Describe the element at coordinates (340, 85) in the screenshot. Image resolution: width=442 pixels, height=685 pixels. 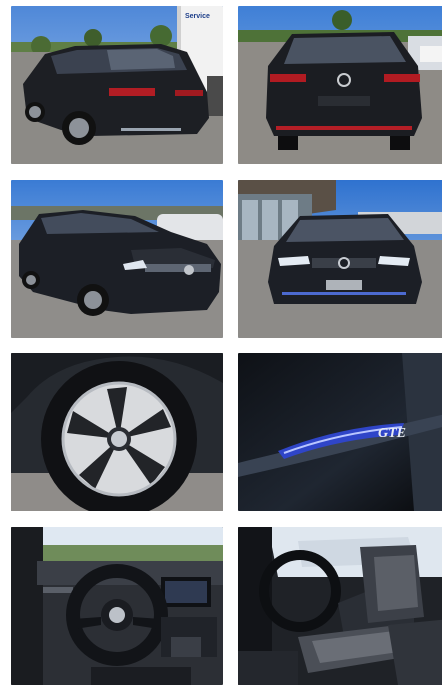
I see `photo-rear` at that location.